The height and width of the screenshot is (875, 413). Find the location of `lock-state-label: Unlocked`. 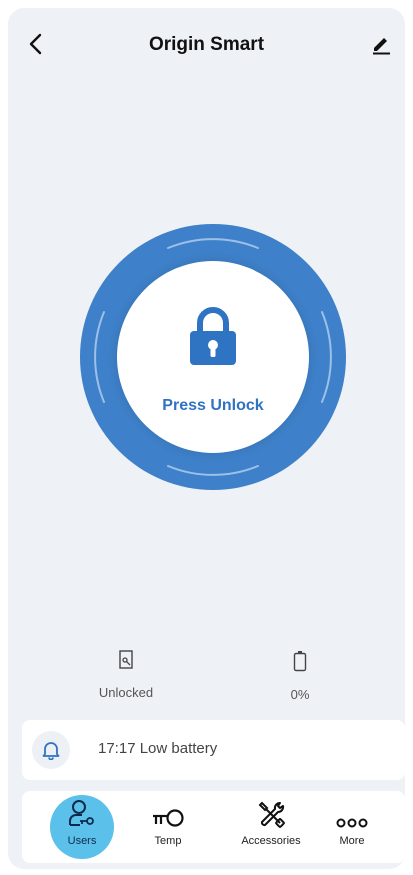

lock-state-label: Unlocked is located at coordinates (126, 692).